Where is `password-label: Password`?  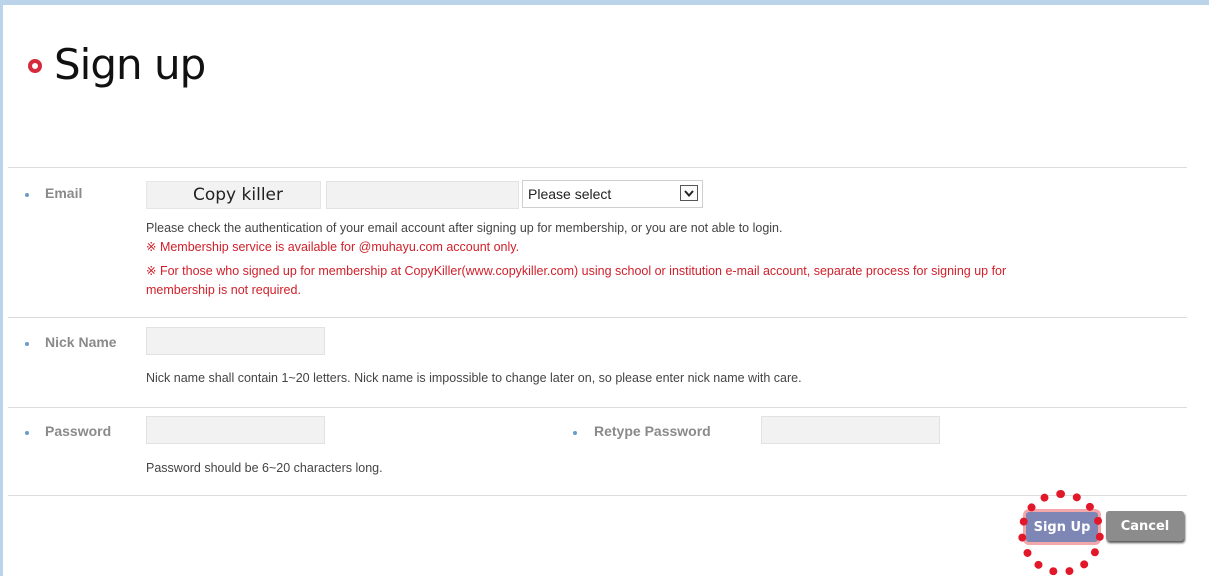
password-label: Password is located at coordinates (78, 431).